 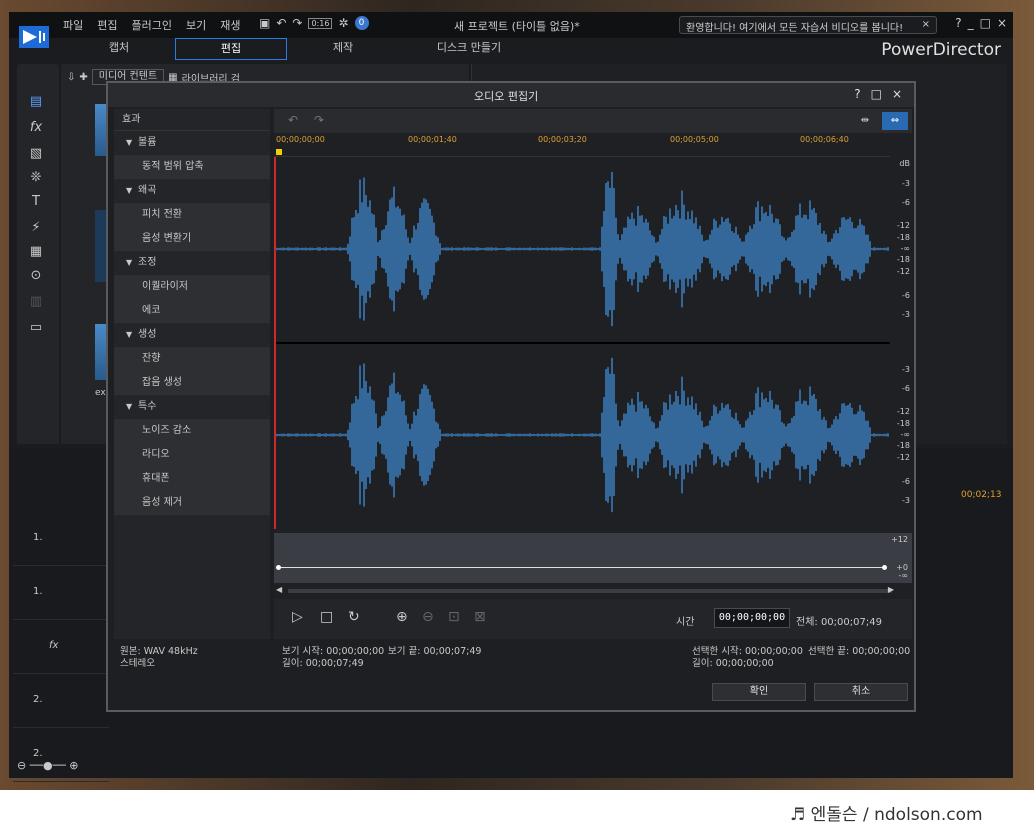 I want to click on save-icon: ▣, so click(x=264, y=23).